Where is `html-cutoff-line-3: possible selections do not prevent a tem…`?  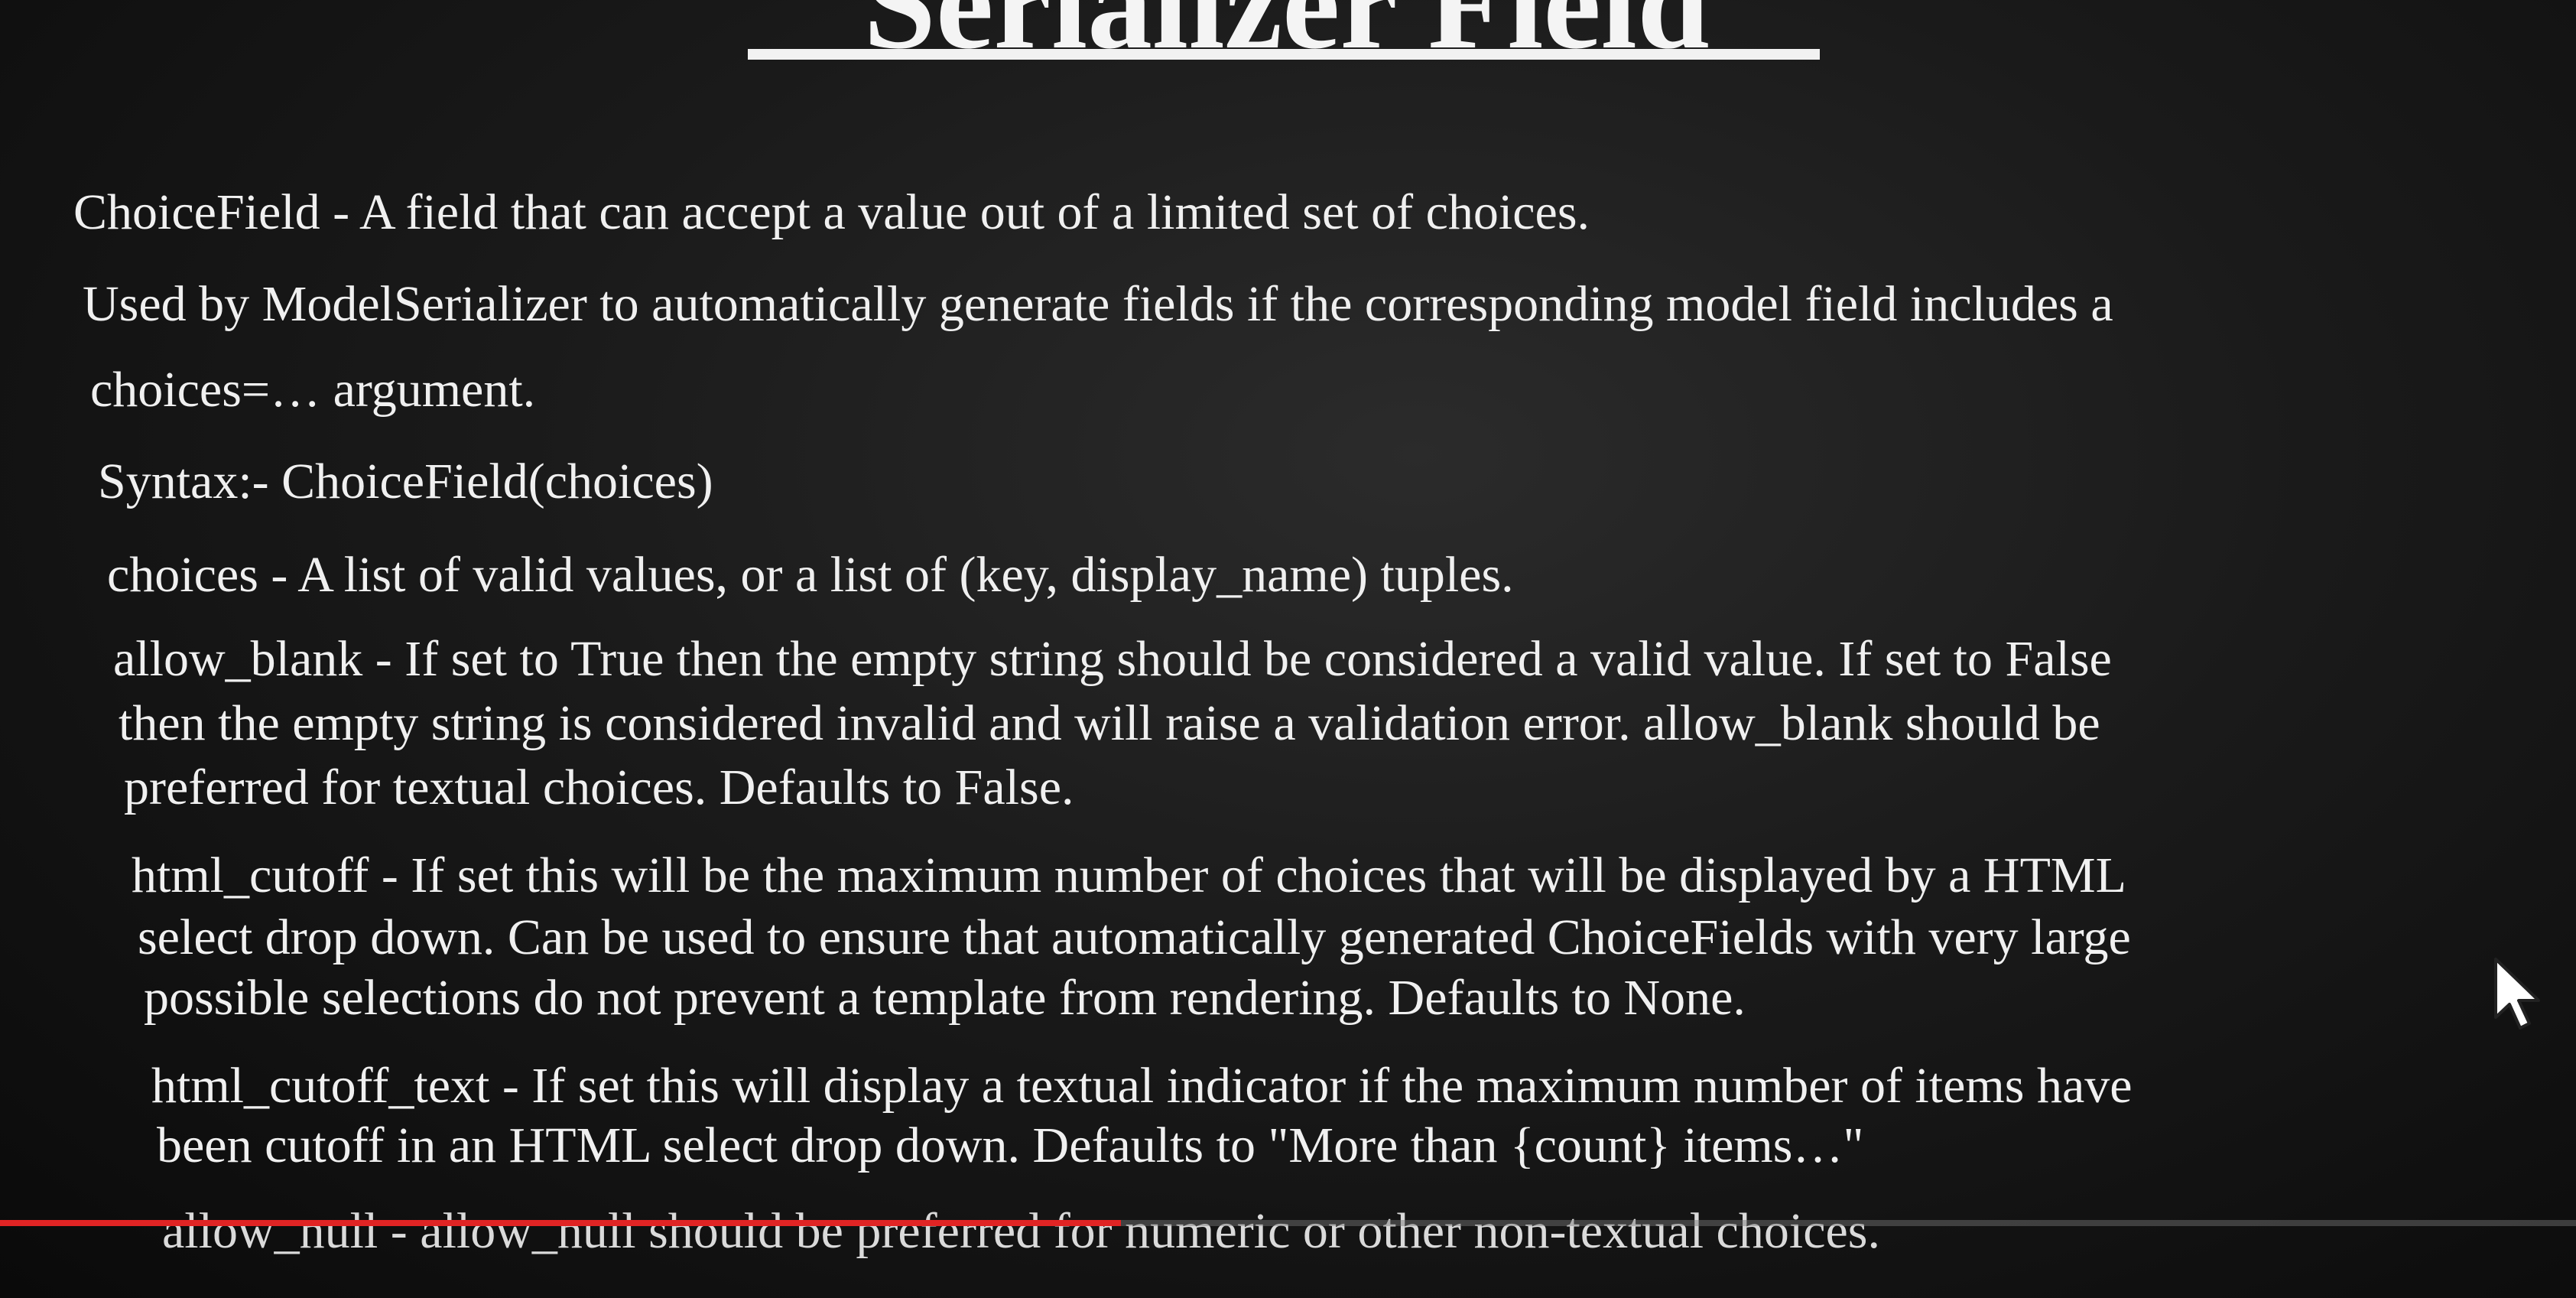 html-cutoff-line-3: possible selections do not prevent a tem… is located at coordinates (945, 998).